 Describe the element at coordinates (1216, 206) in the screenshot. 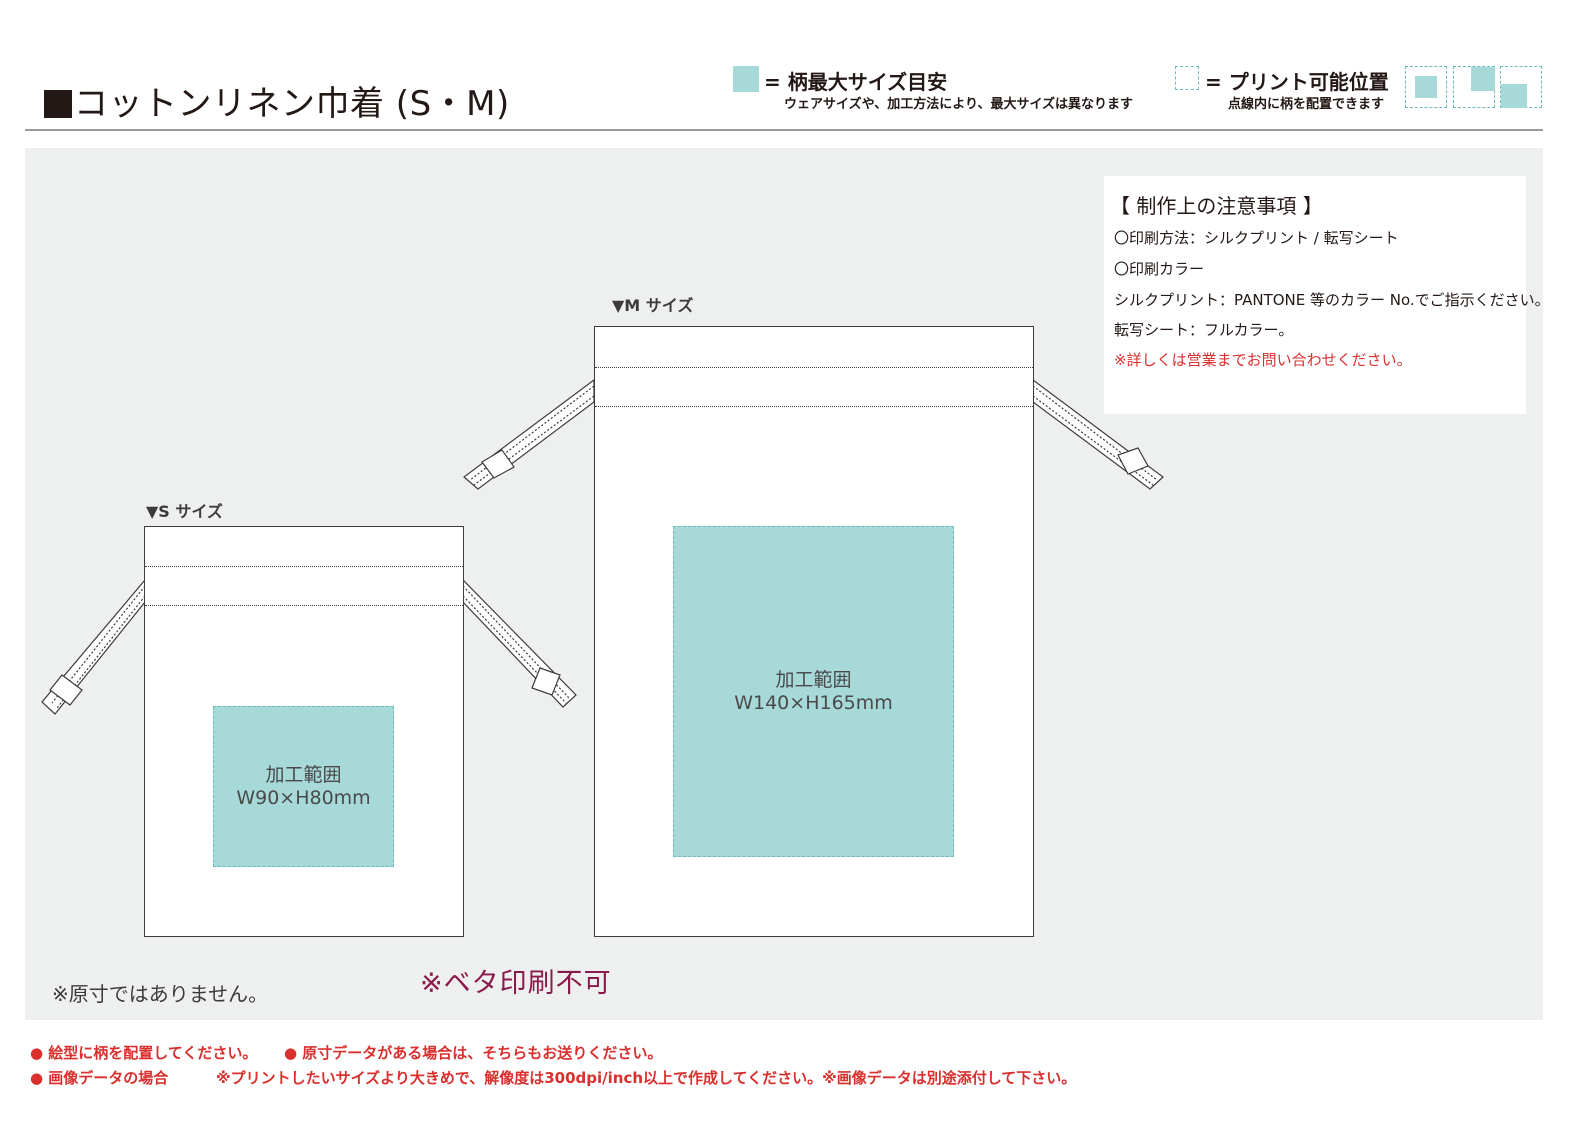

I see `notes-heading: 【 制作上の注意事項 】` at that location.